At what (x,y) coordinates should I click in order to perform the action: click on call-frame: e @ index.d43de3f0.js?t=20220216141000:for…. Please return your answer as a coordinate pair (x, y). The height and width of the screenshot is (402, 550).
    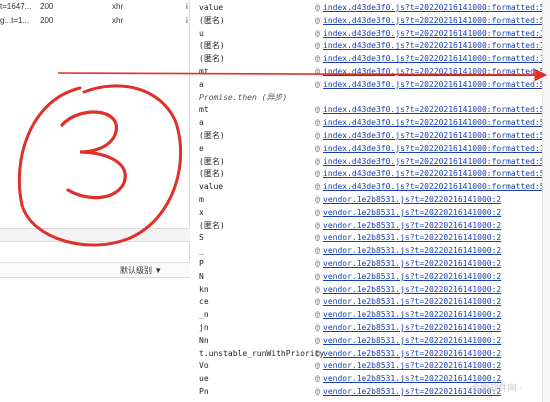
    Looking at the image, I should click on (370, 148).